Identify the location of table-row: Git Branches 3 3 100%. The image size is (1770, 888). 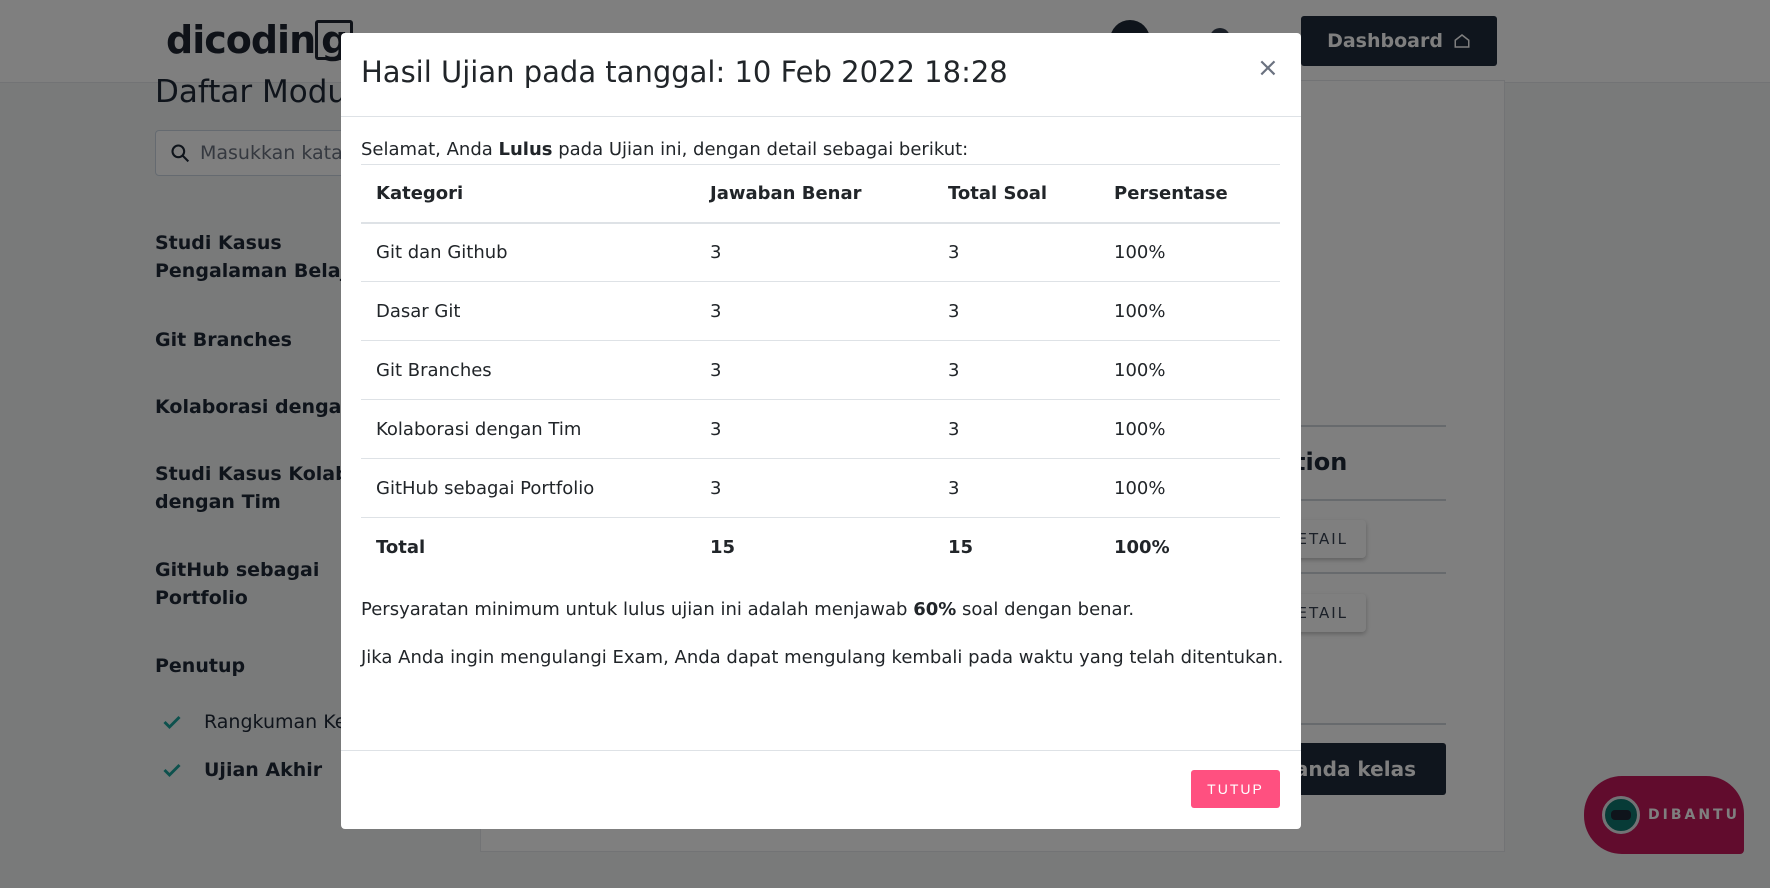
(820, 370).